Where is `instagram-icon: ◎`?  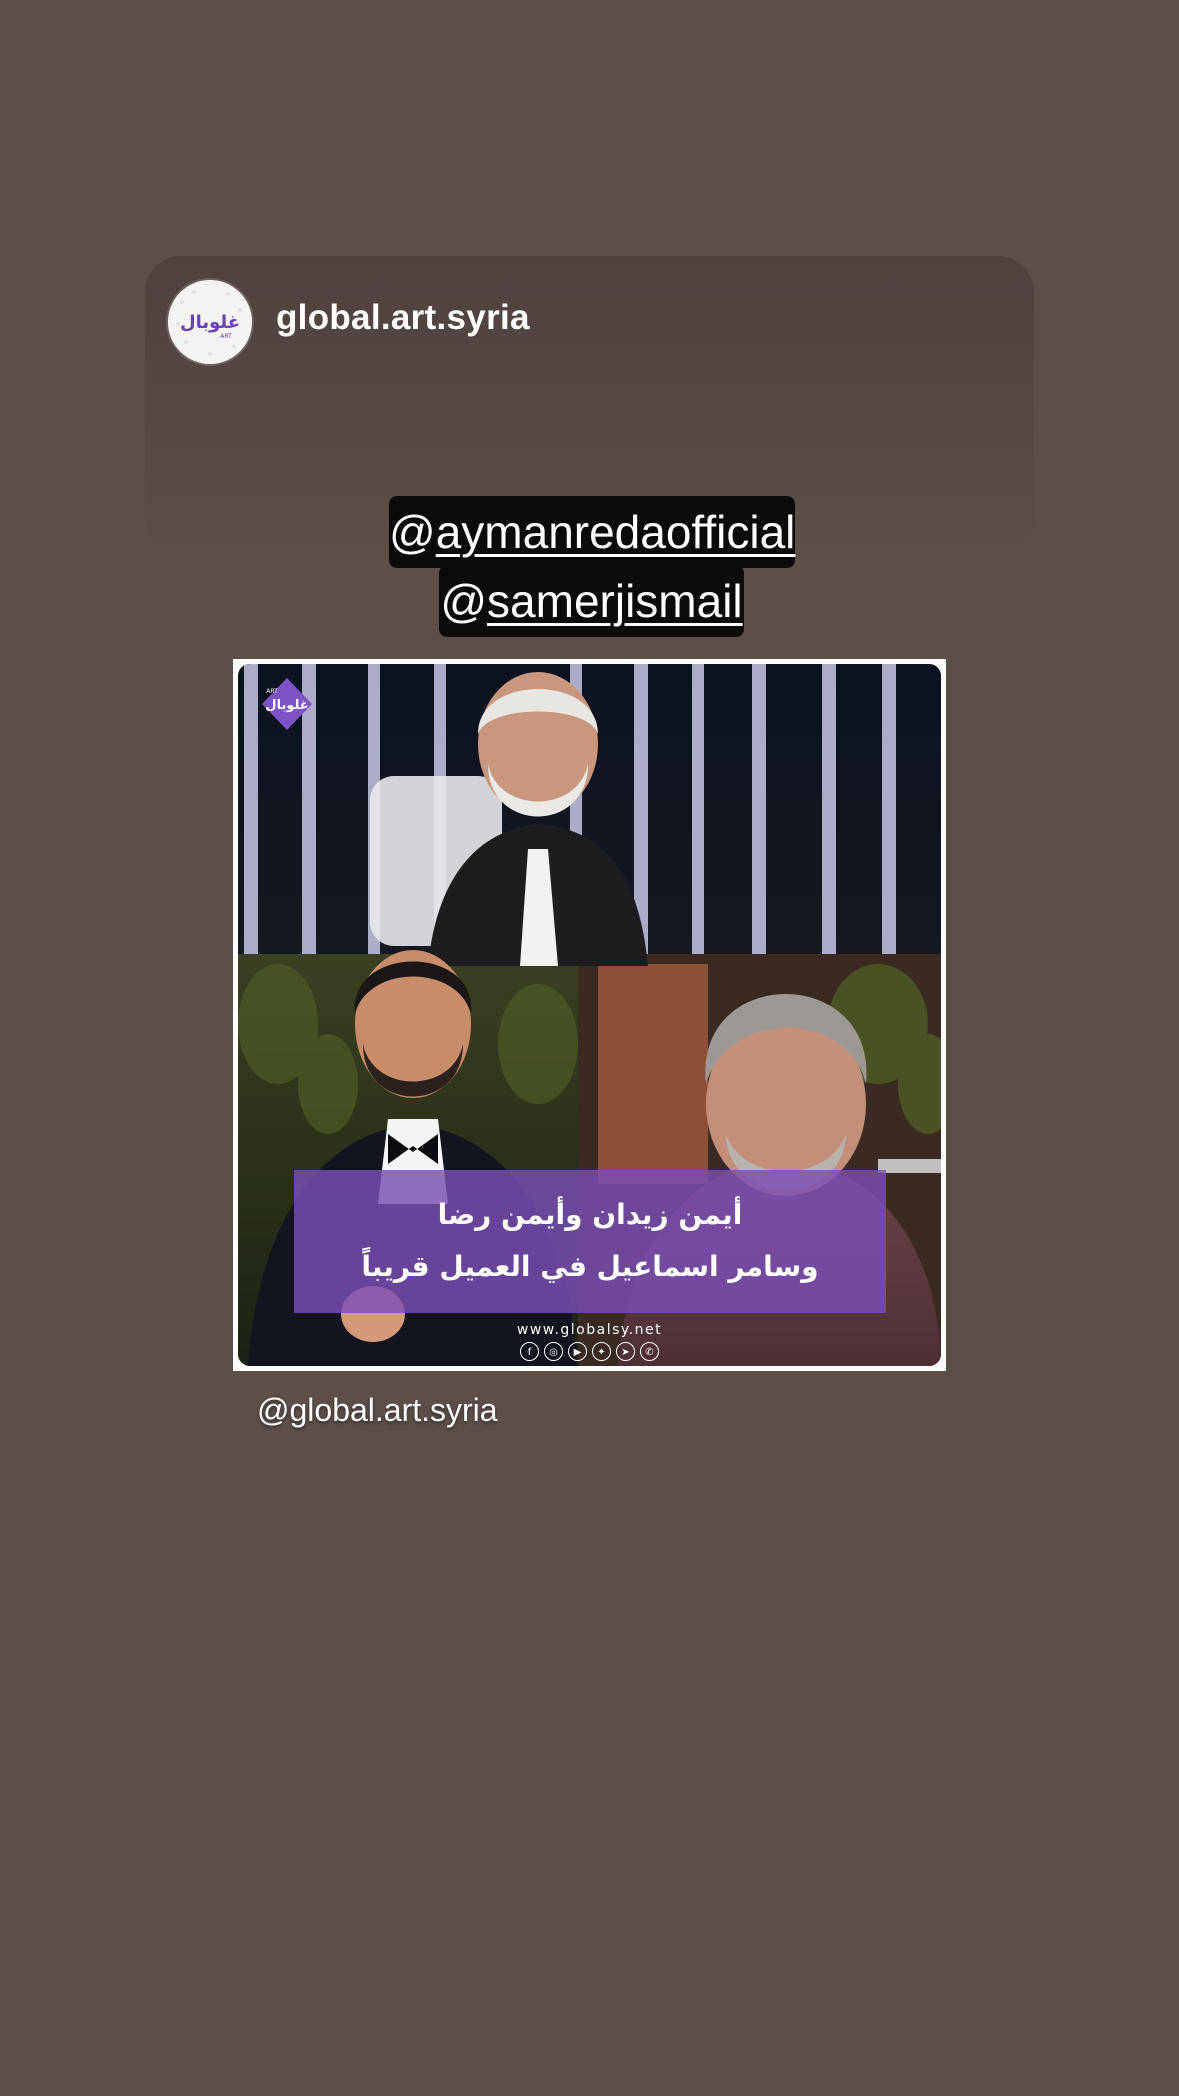
instagram-icon: ◎ is located at coordinates (553, 1351).